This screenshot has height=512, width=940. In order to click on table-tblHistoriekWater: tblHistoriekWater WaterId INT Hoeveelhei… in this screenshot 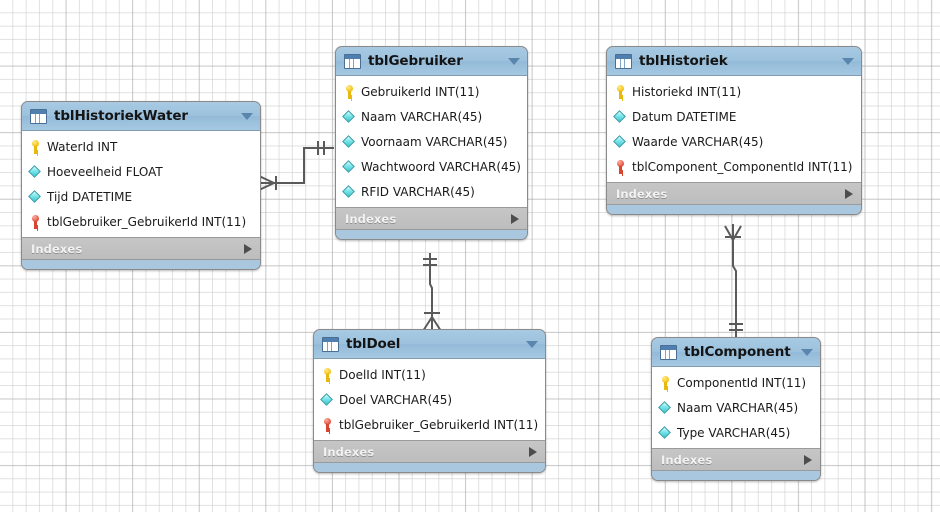, I will do `click(141, 185)`.